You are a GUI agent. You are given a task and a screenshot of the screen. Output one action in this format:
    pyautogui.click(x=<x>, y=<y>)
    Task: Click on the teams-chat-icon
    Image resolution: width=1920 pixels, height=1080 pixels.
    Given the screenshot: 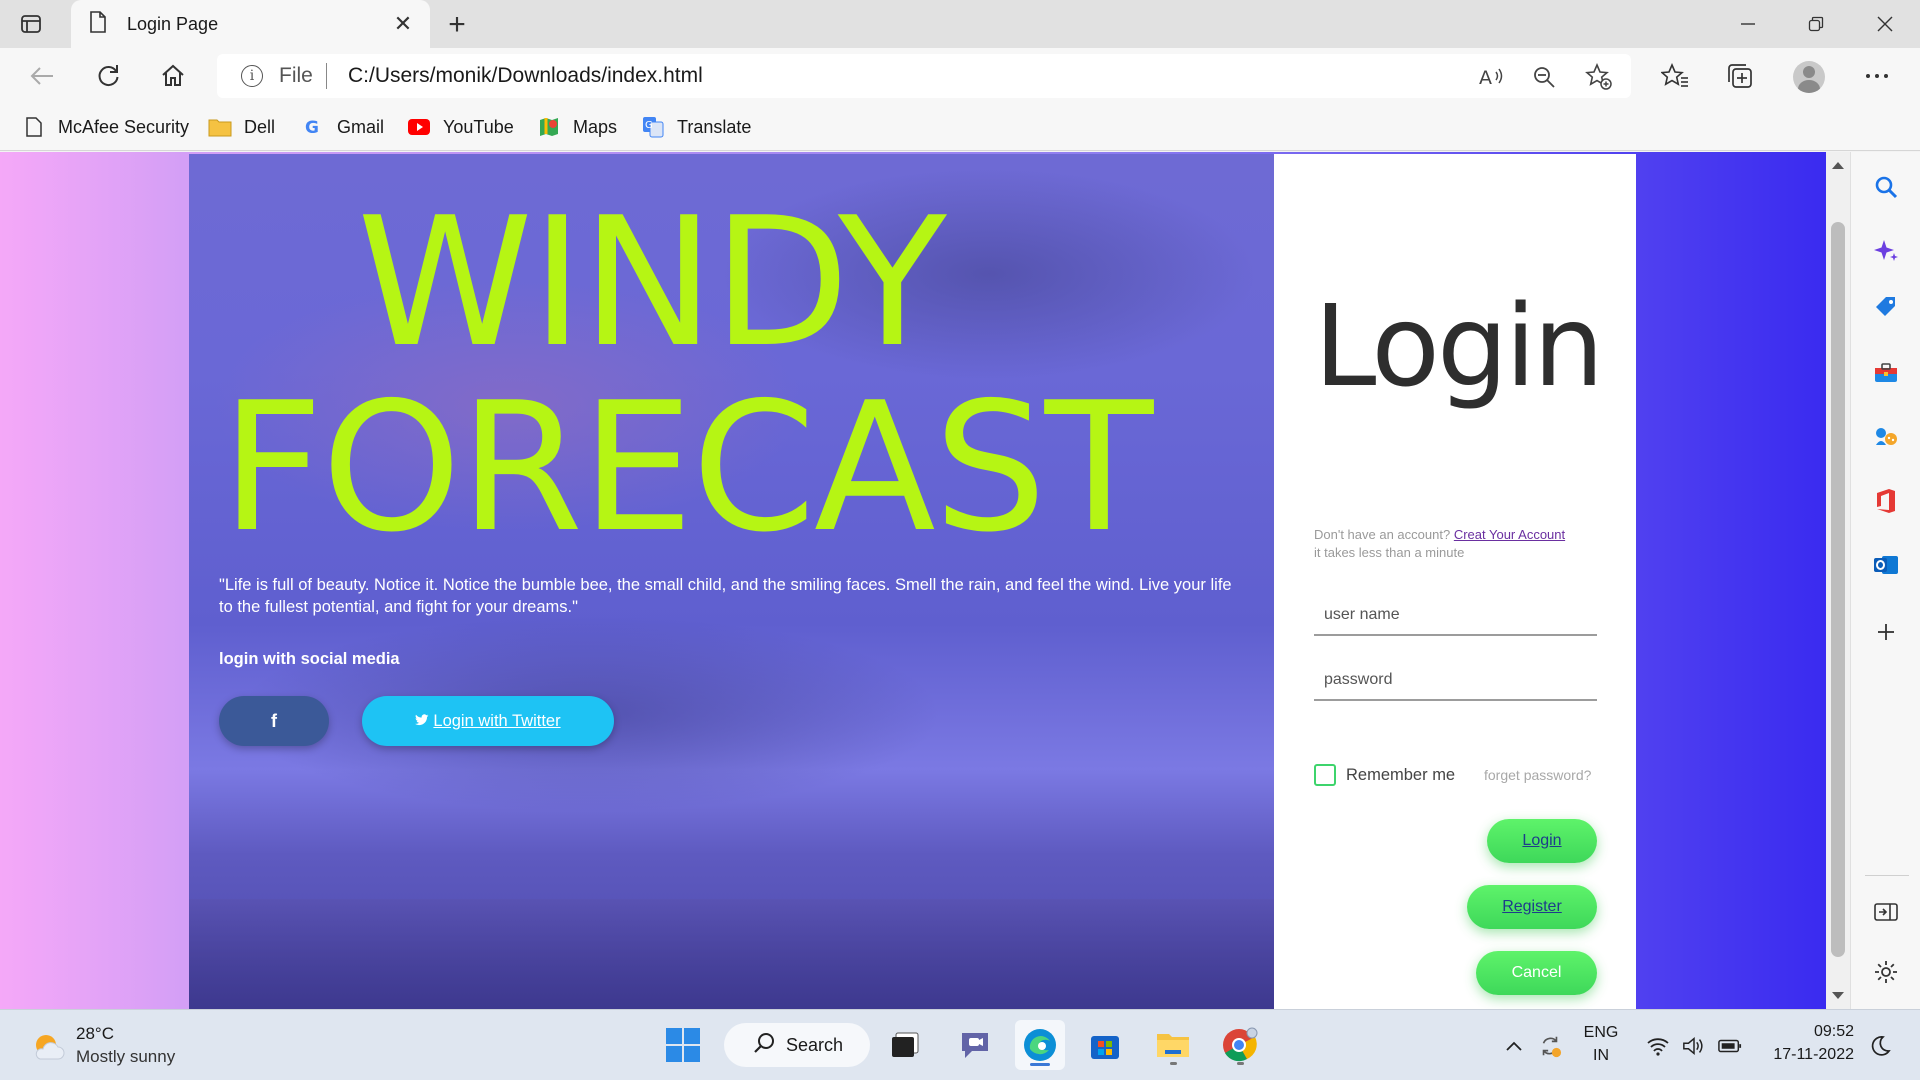 What is the action you would take?
    pyautogui.click(x=975, y=1045)
    